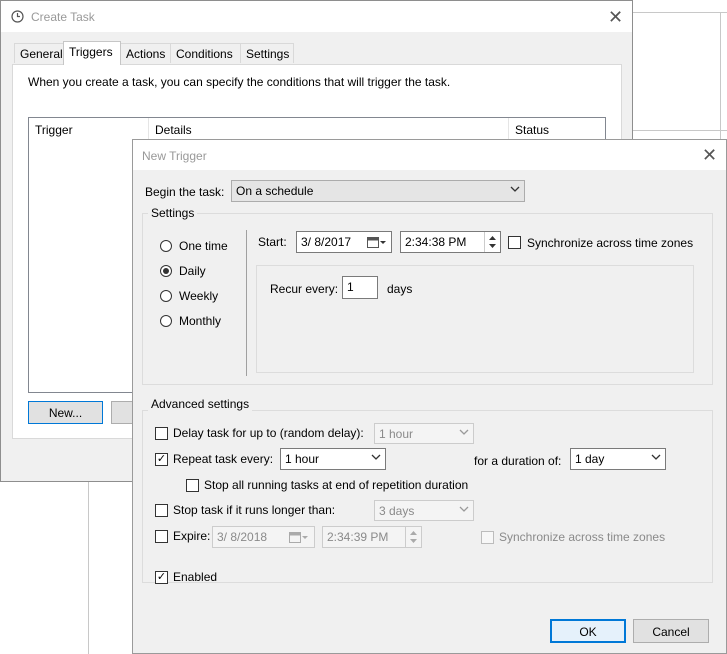  I want to click on expire-checkbox, so click(161, 536).